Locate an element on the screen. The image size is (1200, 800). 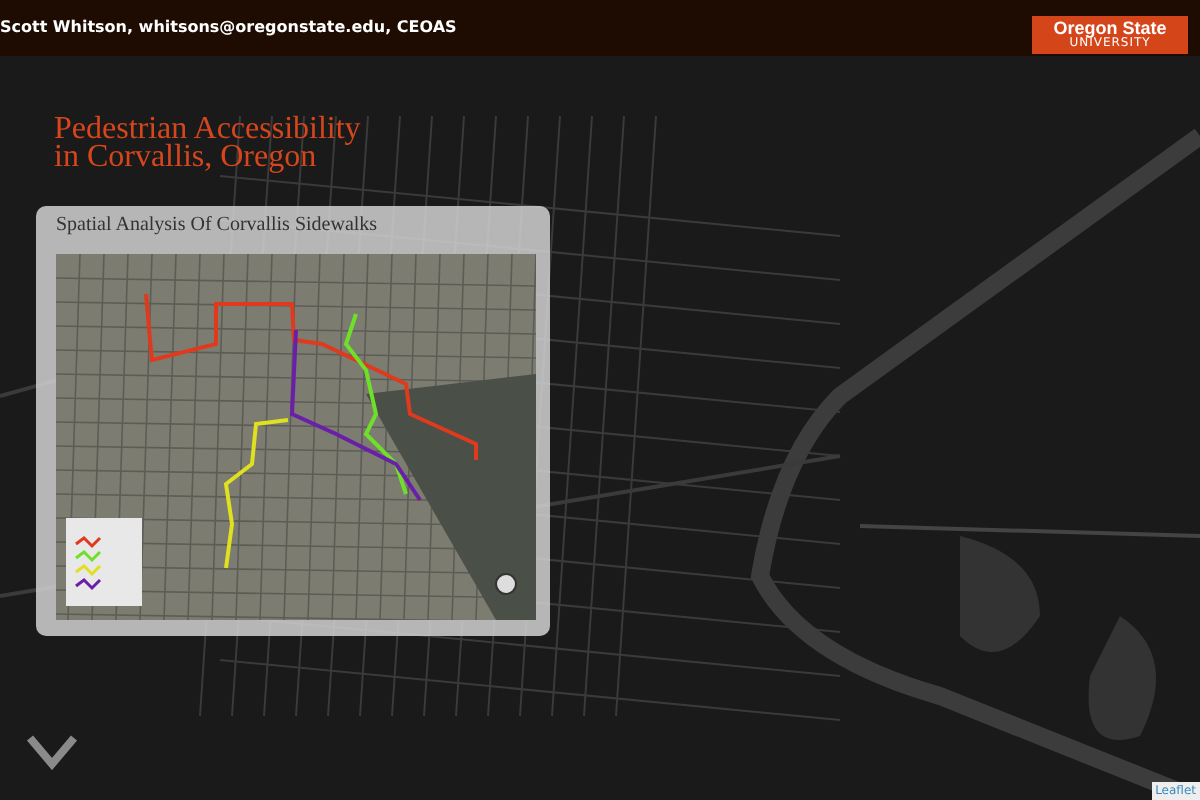
page-title: in Corvallis, Oregon is located at coordinates (185, 158).